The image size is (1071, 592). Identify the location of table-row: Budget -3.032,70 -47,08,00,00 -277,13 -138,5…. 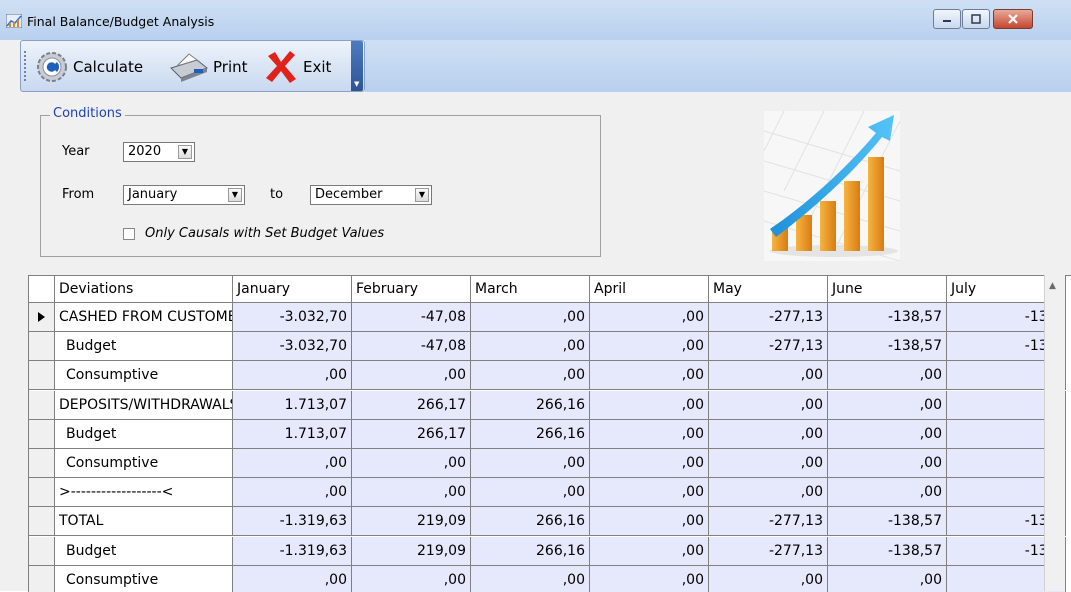
(547, 347).